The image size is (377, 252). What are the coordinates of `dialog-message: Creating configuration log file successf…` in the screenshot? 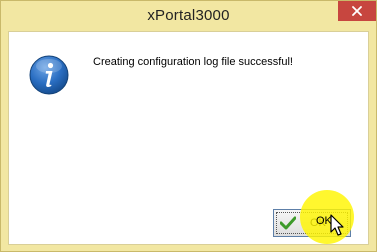 It's located at (193, 62).